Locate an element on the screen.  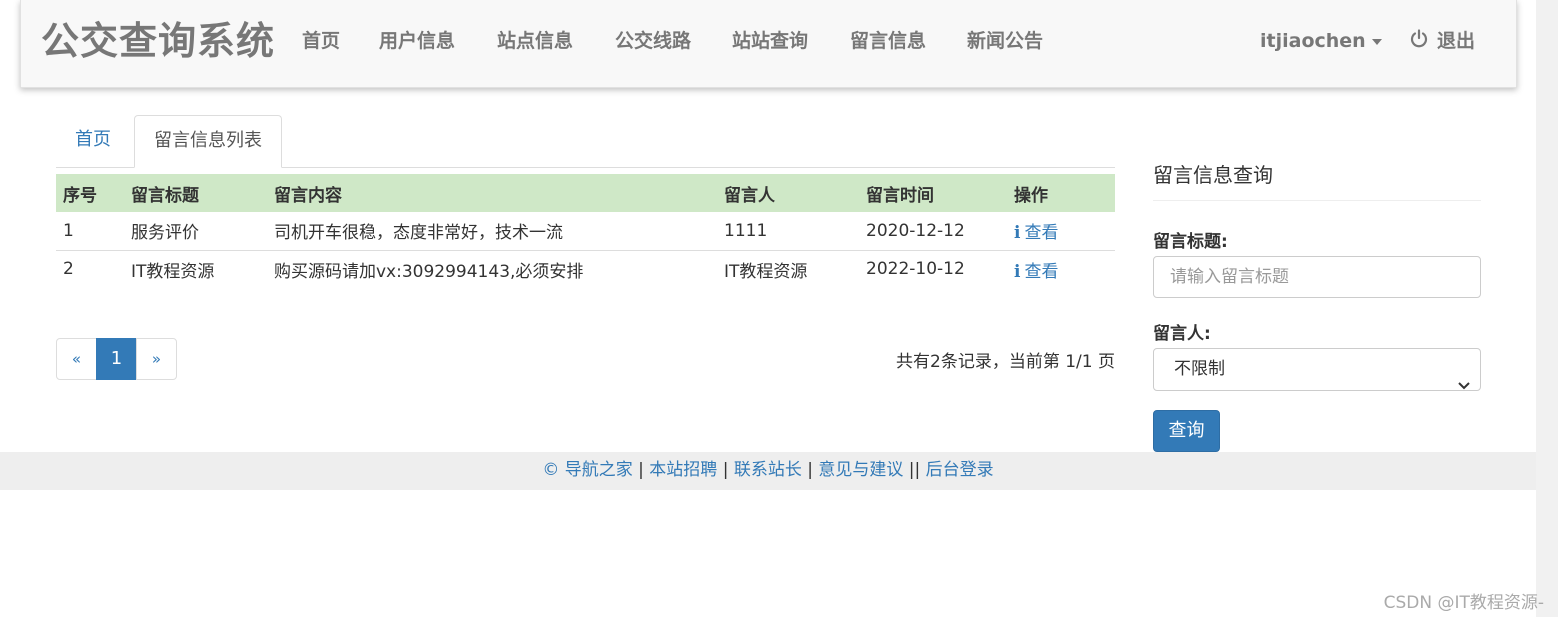
nav-item-home: 首页 is located at coordinates (321, 41).